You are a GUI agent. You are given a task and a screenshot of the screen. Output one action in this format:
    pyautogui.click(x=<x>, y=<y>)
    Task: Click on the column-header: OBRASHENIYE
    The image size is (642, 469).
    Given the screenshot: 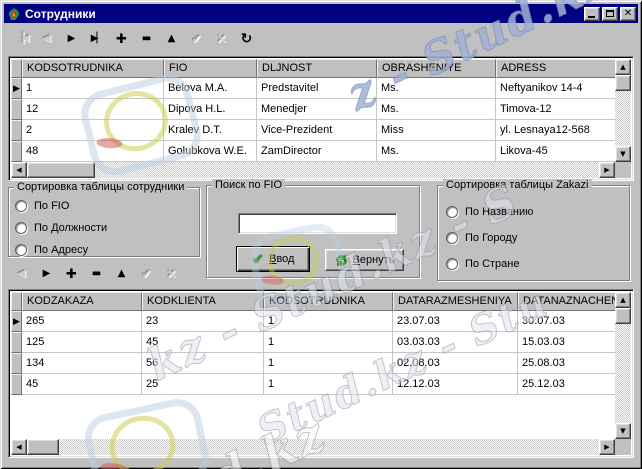 What is the action you would take?
    pyautogui.click(x=436, y=68)
    